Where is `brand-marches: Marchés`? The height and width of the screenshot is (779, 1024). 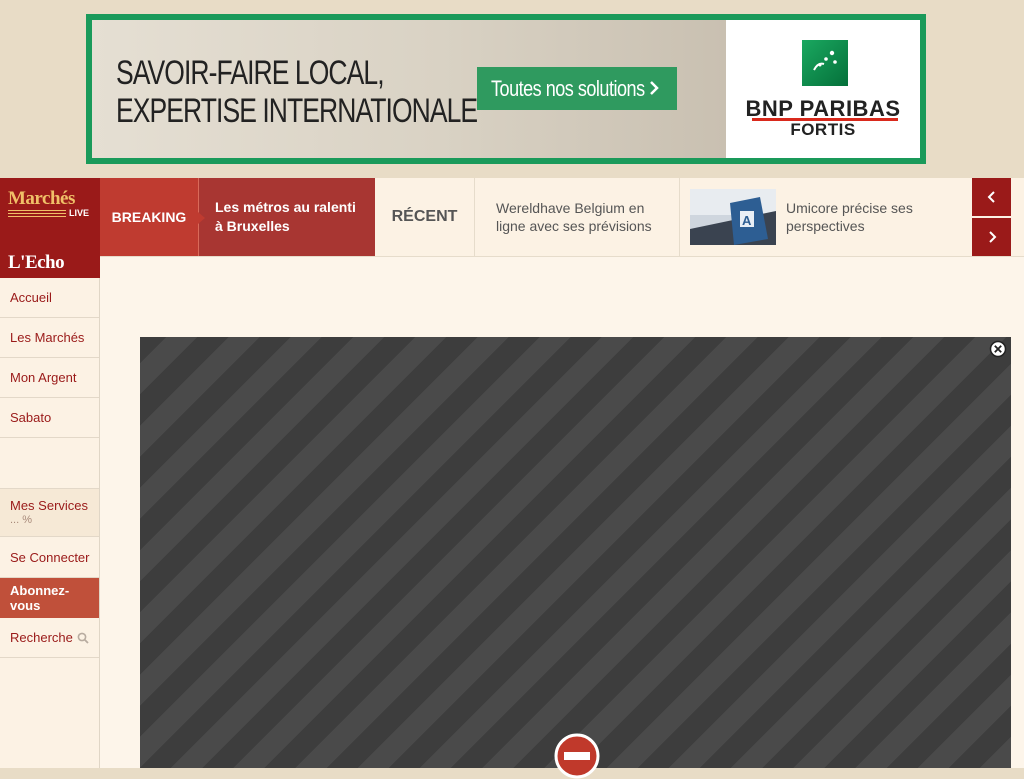
brand-marches: Marchés is located at coordinates (41, 198).